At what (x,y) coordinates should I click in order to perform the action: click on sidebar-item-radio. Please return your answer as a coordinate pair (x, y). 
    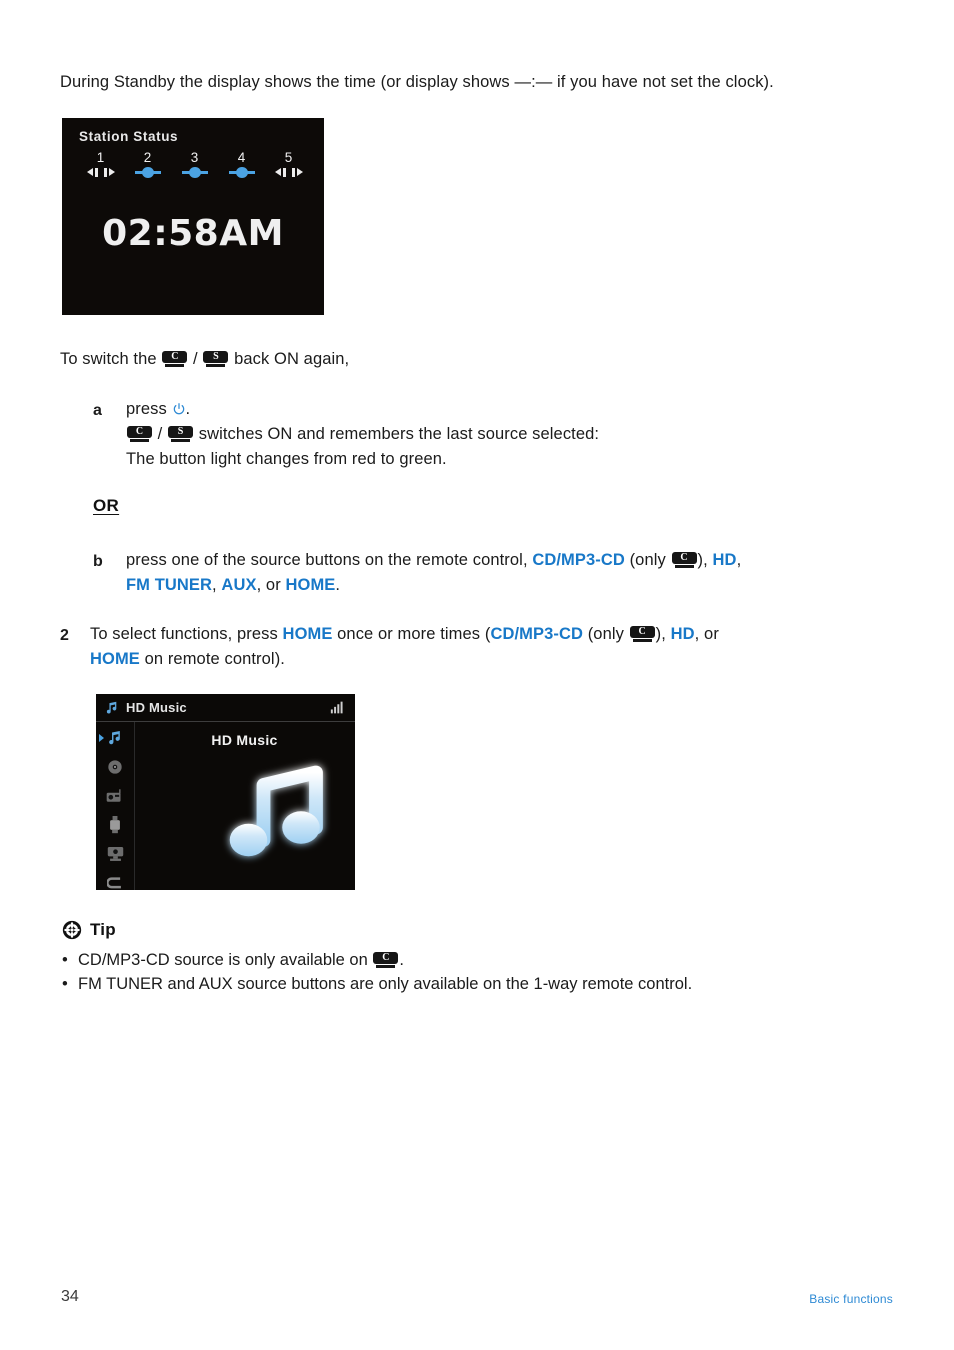
    Looking at the image, I should click on (115, 795).